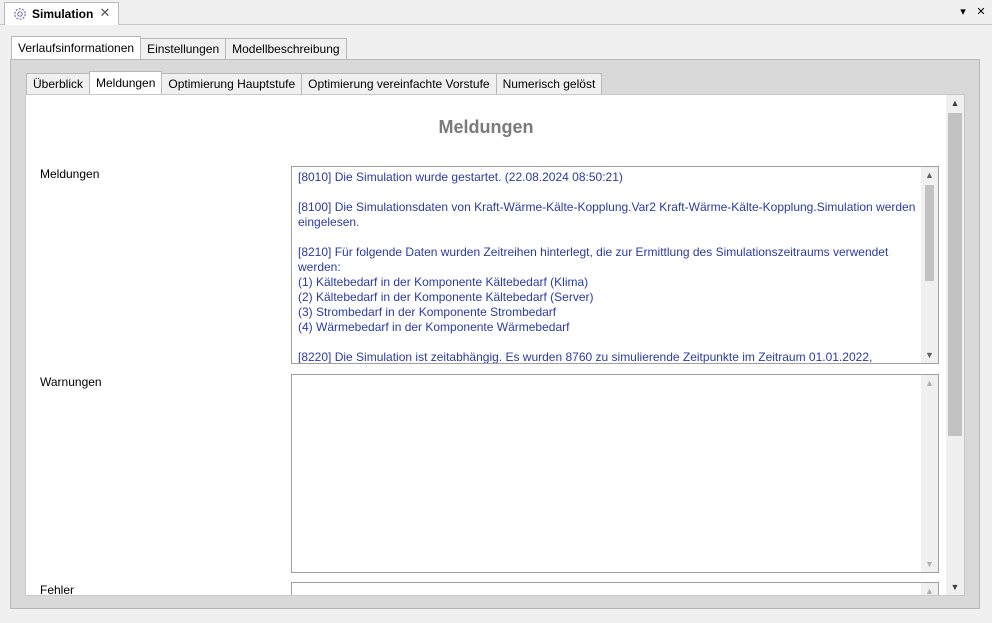  I want to click on meldungen-scrollbar: ▲ ▼, so click(929, 265).